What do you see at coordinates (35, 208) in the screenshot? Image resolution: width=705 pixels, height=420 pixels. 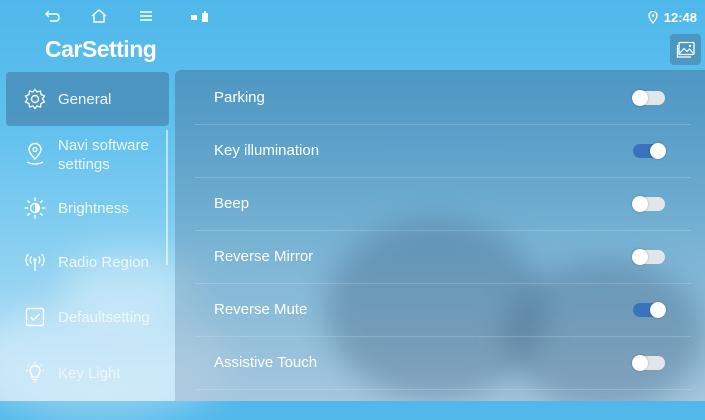 I see `sun-icon` at bounding box center [35, 208].